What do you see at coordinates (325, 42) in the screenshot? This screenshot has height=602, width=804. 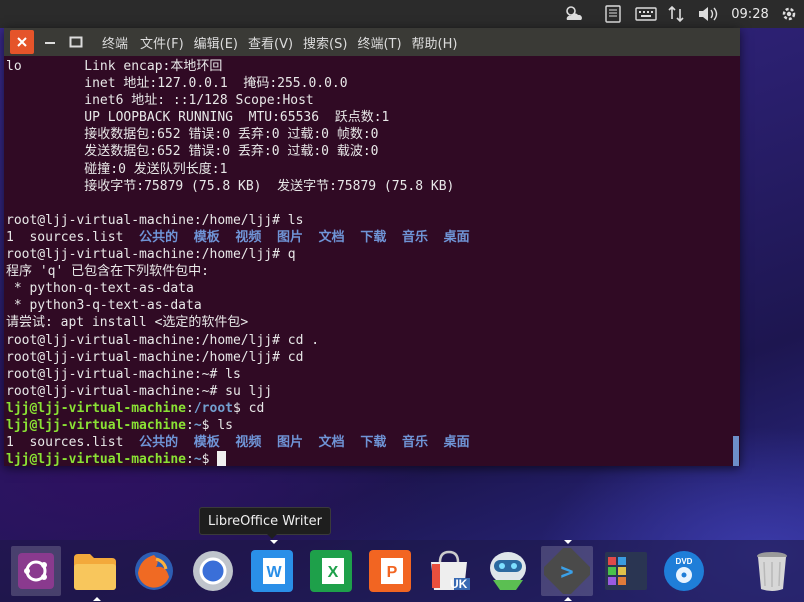 I see `menu-search: 搜索(S)` at bounding box center [325, 42].